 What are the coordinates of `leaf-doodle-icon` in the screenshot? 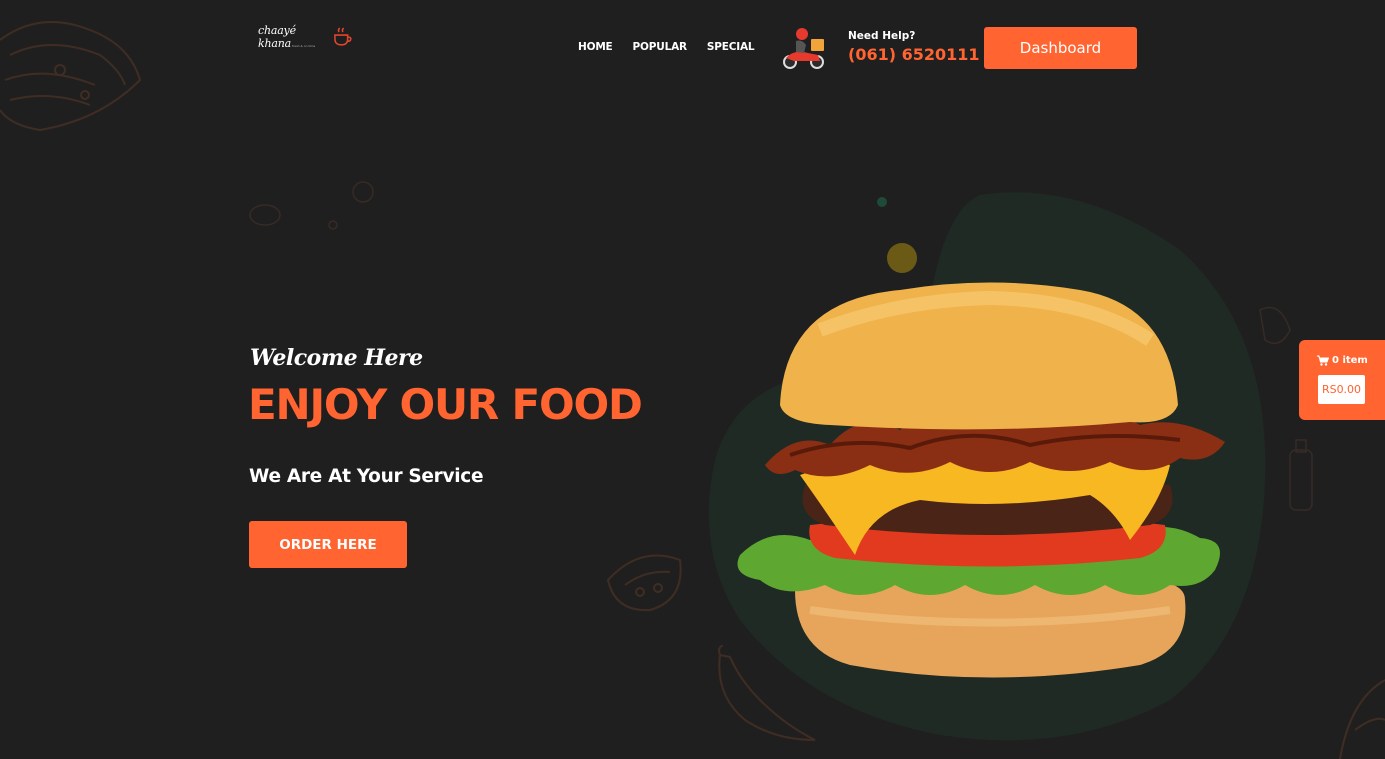 It's located at (1362, 719).